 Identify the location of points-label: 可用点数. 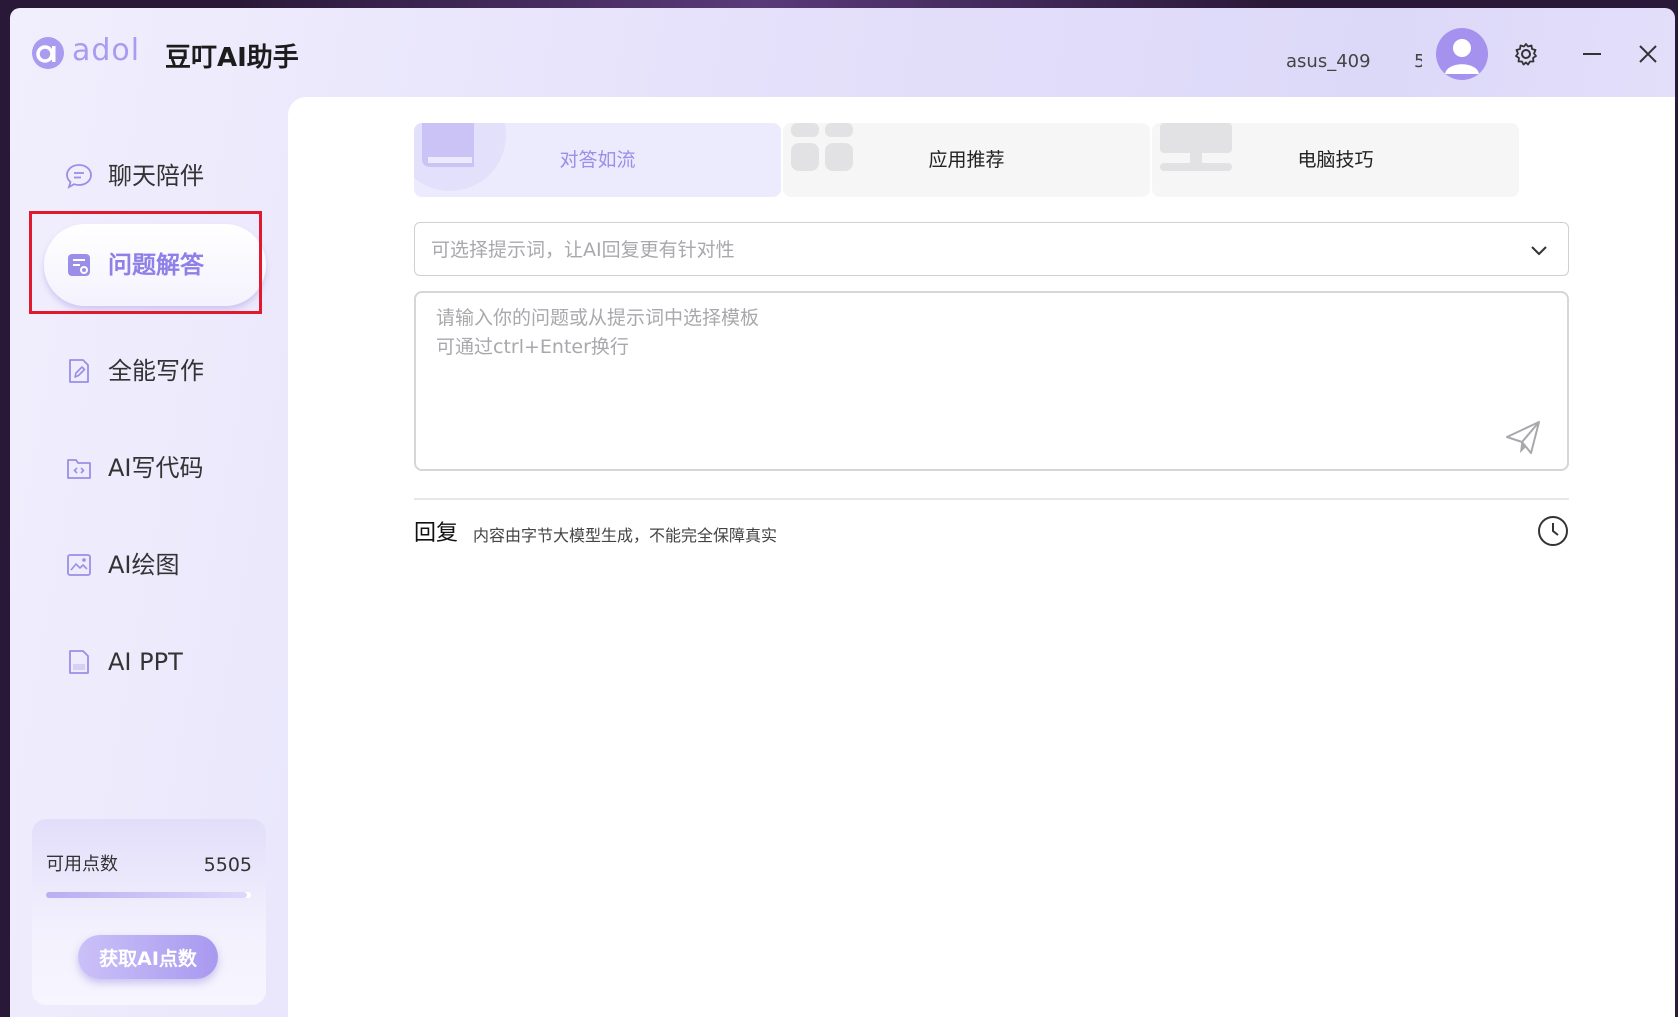
(82, 864).